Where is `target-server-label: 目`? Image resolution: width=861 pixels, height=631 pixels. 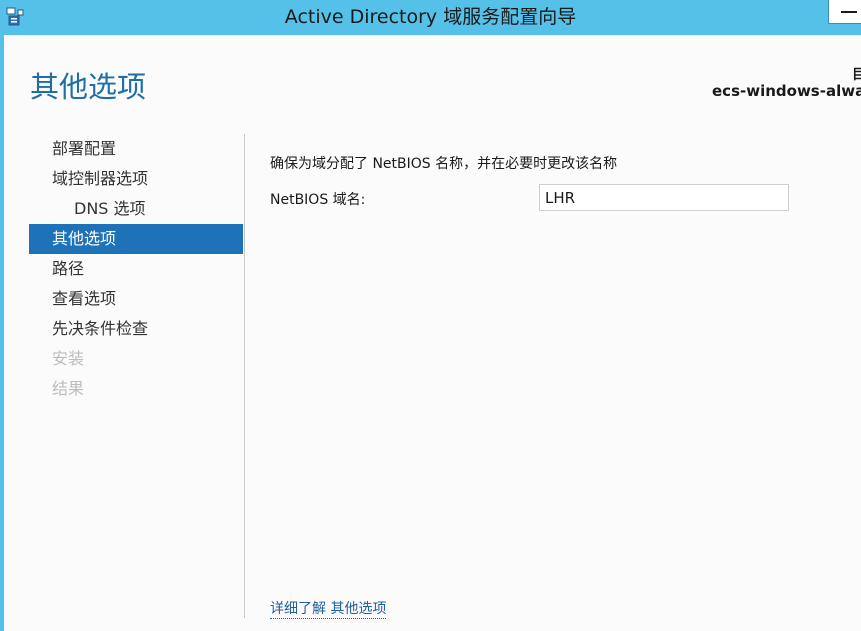
target-server-label: 目 is located at coordinates (856, 75).